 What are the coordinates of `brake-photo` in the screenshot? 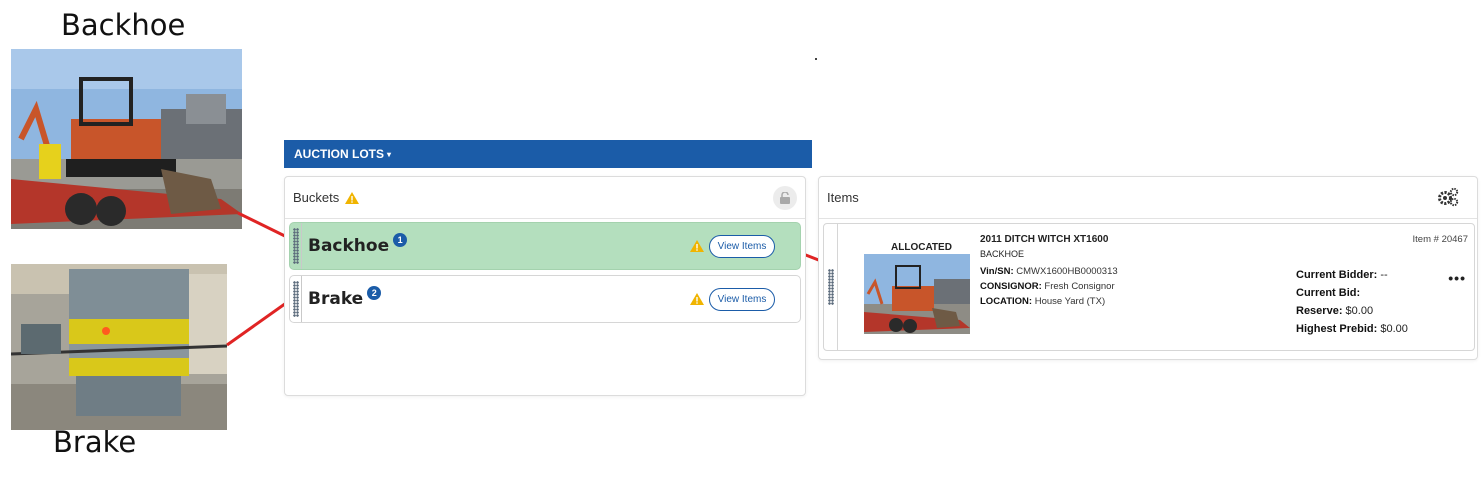 It's located at (119, 347).